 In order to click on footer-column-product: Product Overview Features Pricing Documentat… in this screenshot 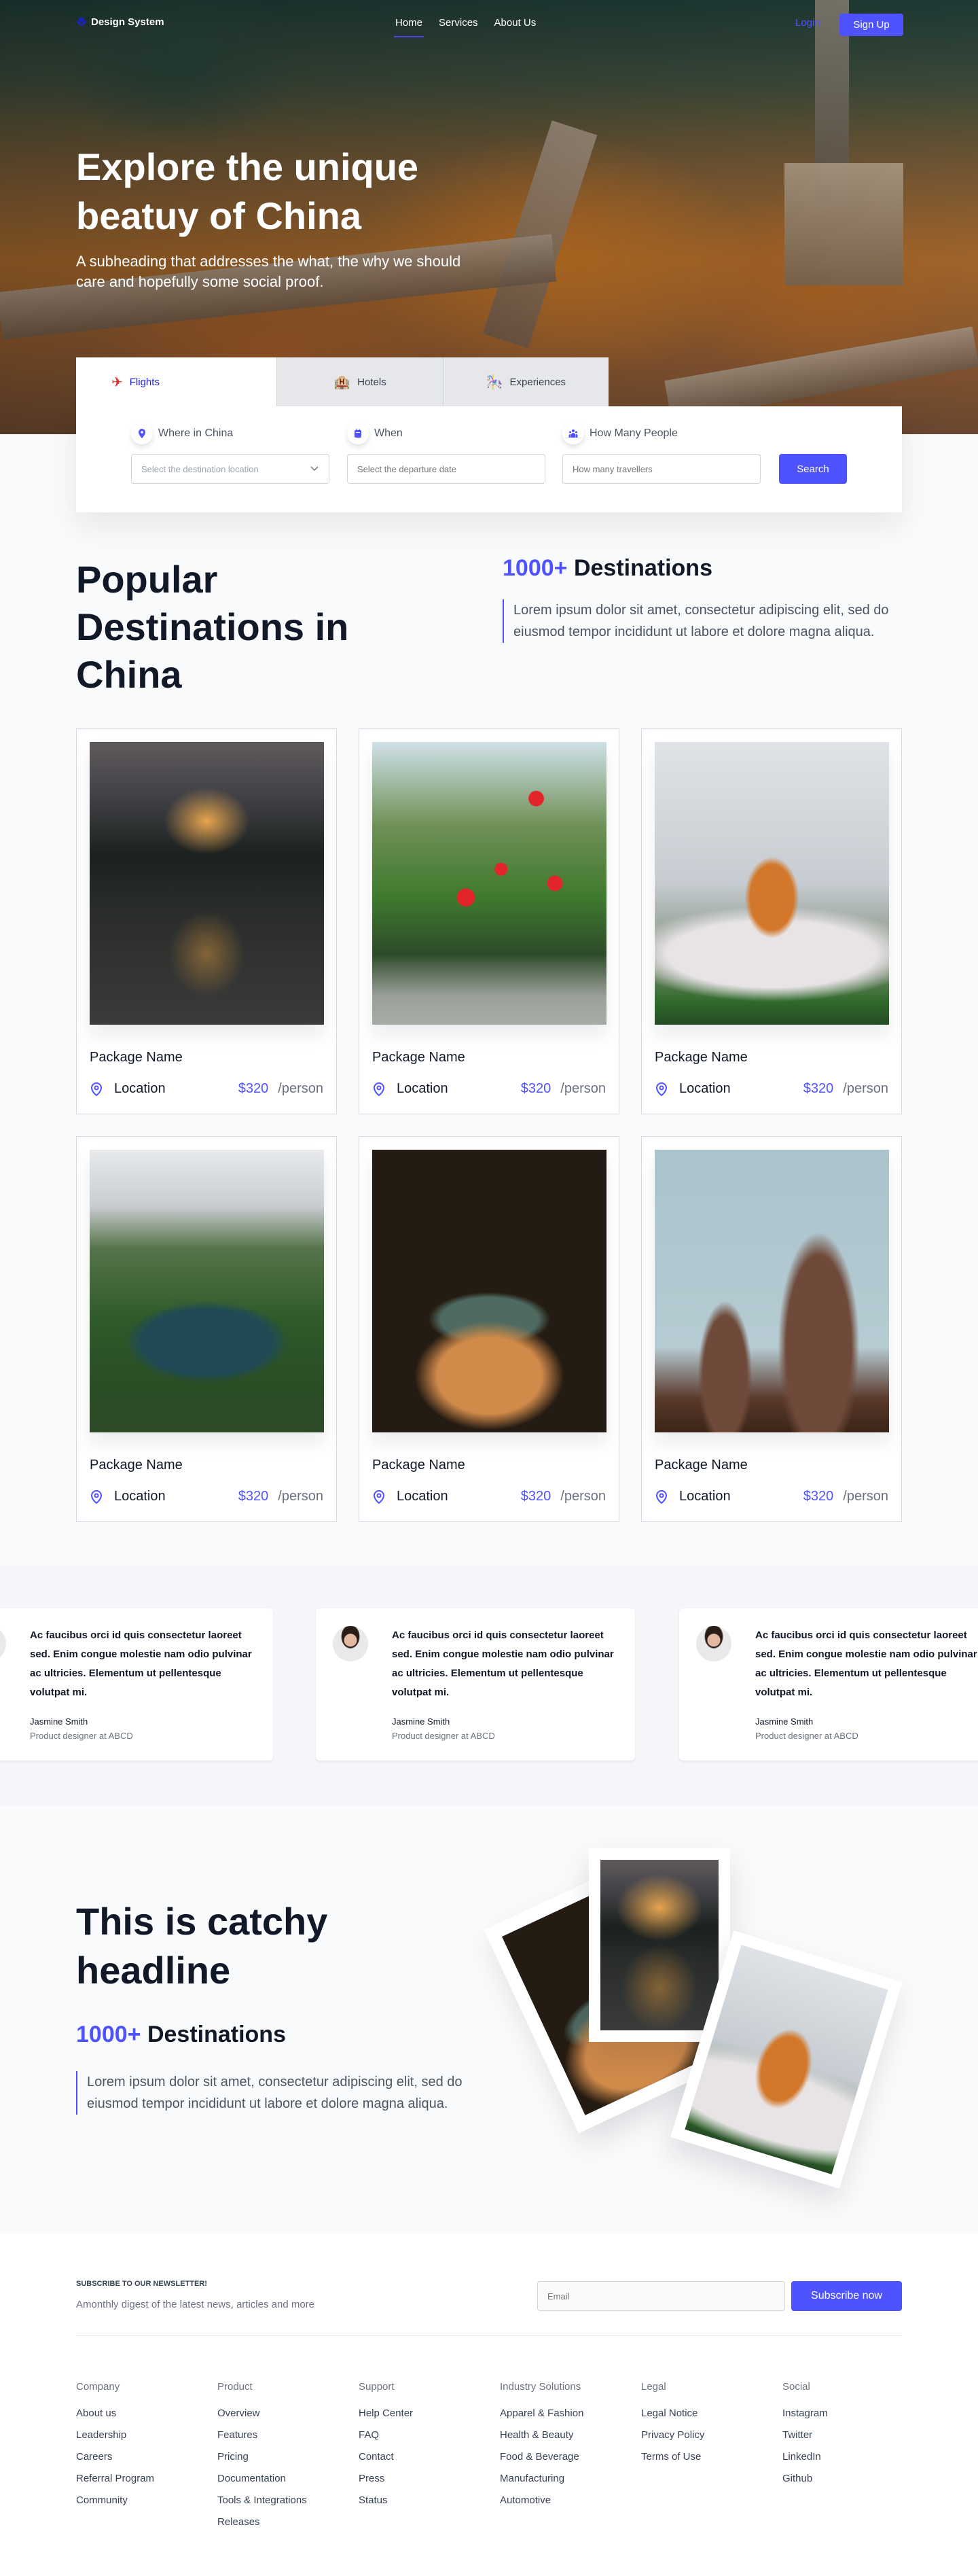, I will do `click(288, 2459)`.